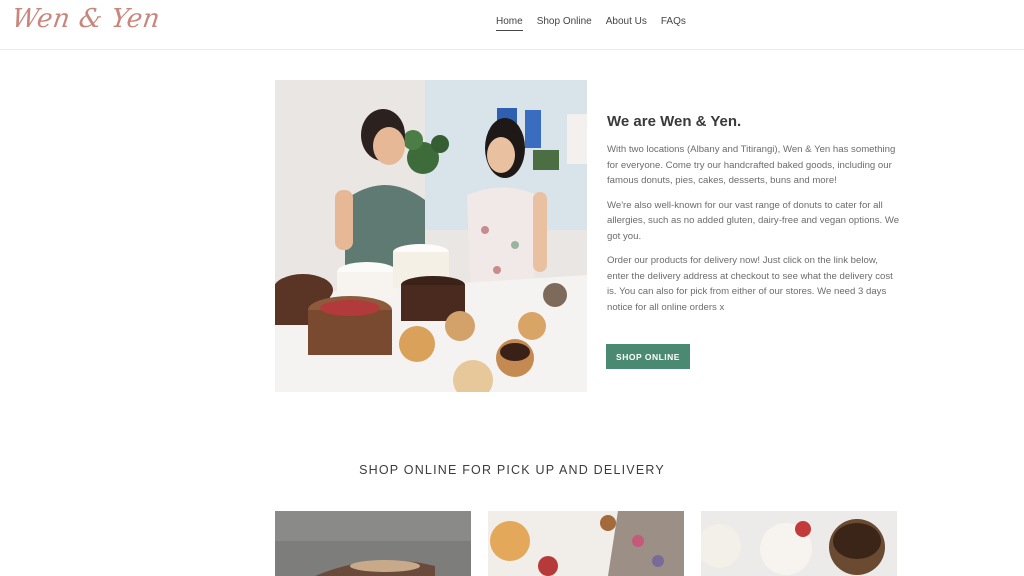 This screenshot has height=576, width=1024. I want to click on nav-faqs: FAQs, so click(673, 23).